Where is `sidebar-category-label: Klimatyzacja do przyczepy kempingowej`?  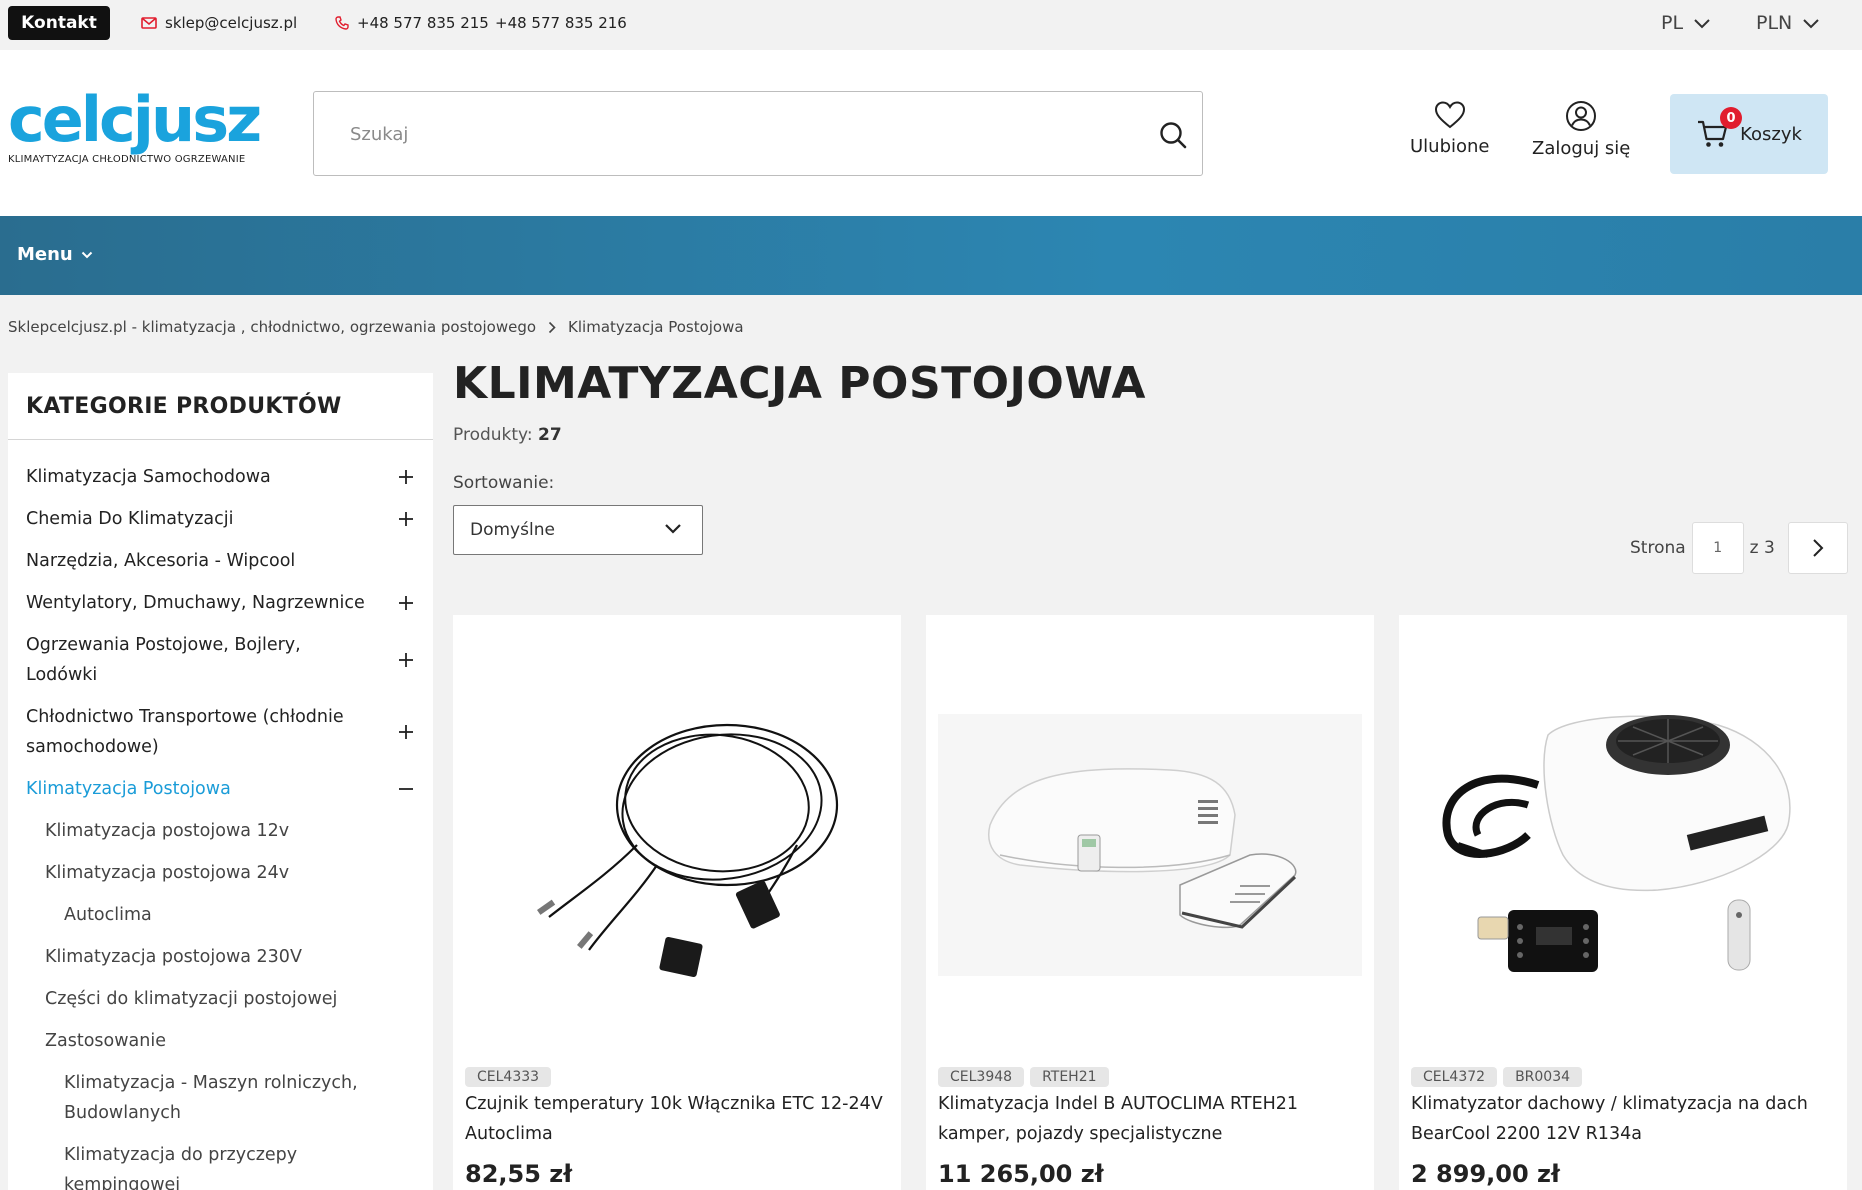 sidebar-category-label: Klimatyzacja do przyczepy kempingowej is located at coordinates (181, 1167).